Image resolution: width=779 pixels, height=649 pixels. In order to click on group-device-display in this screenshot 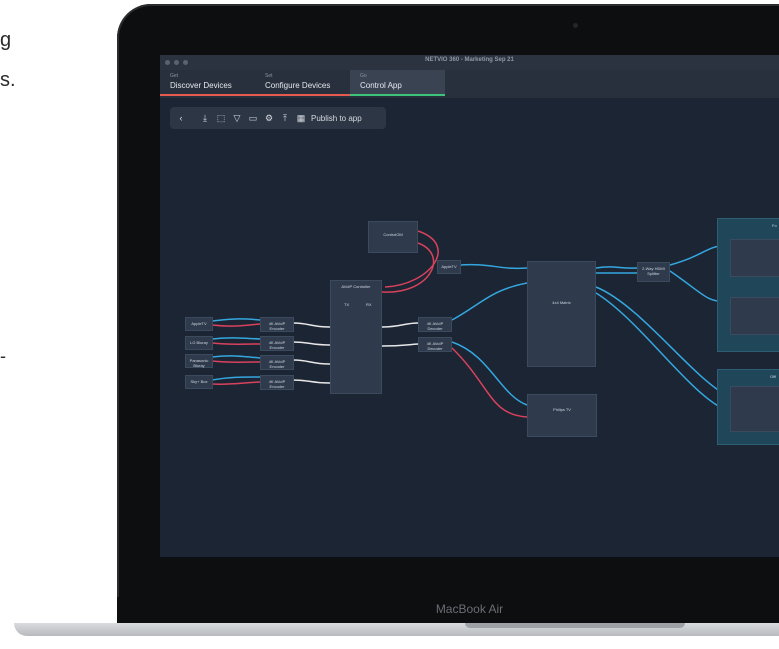, I will do `click(754, 409)`.